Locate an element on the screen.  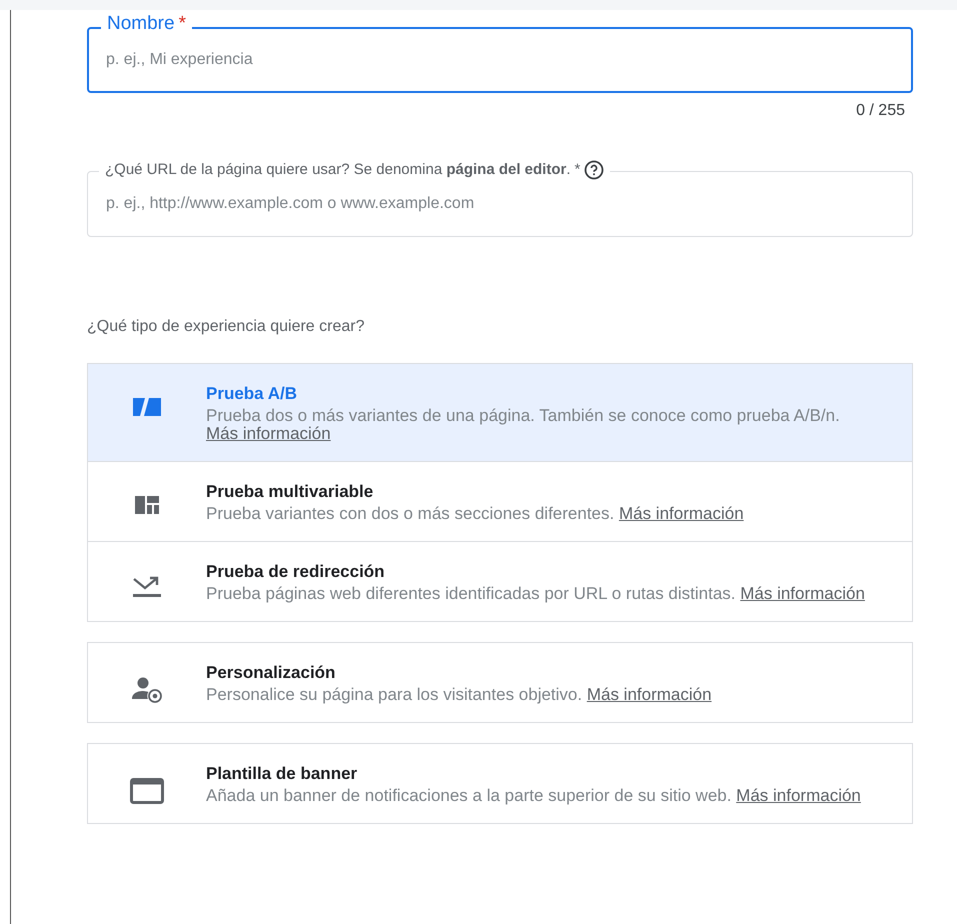
option-description: Prueba dos o más variantes de una página. También se conoce como prueba A/B/n. Más información is located at coordinates (523, 425).